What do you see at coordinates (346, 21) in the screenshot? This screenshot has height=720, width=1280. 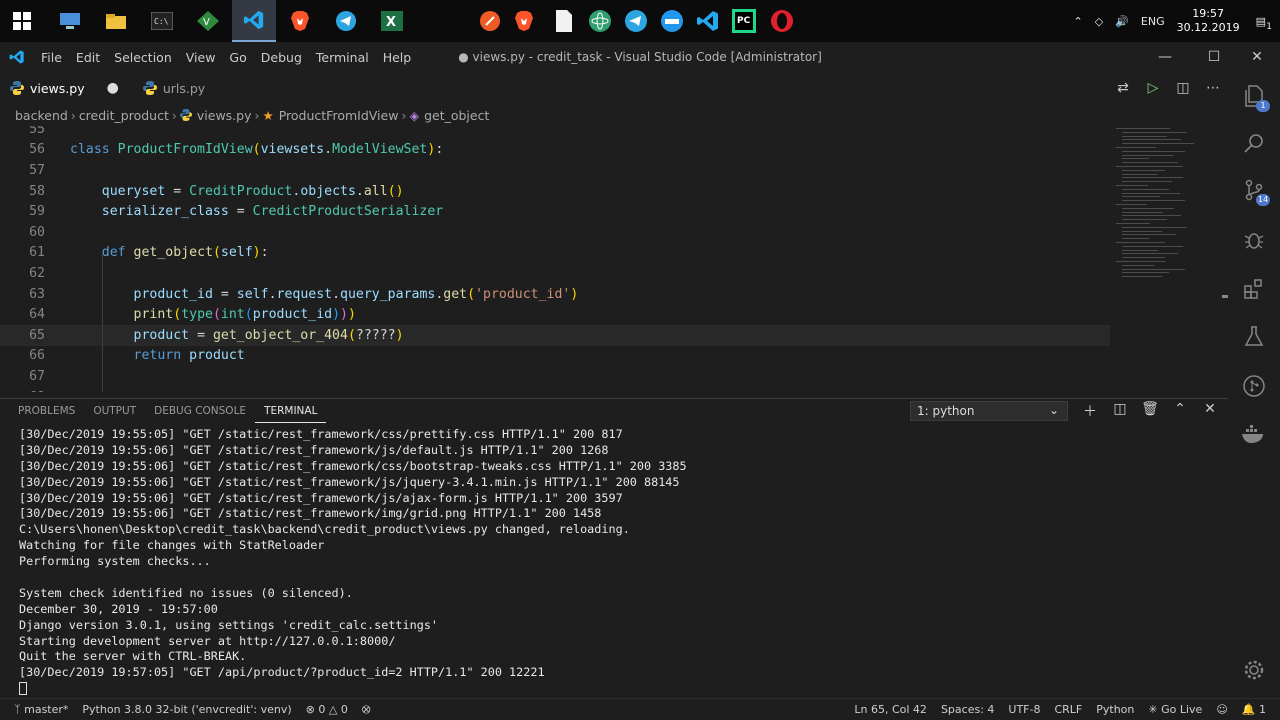 I see `telegram-taskbar-icon` at bounding box center [346, 21].